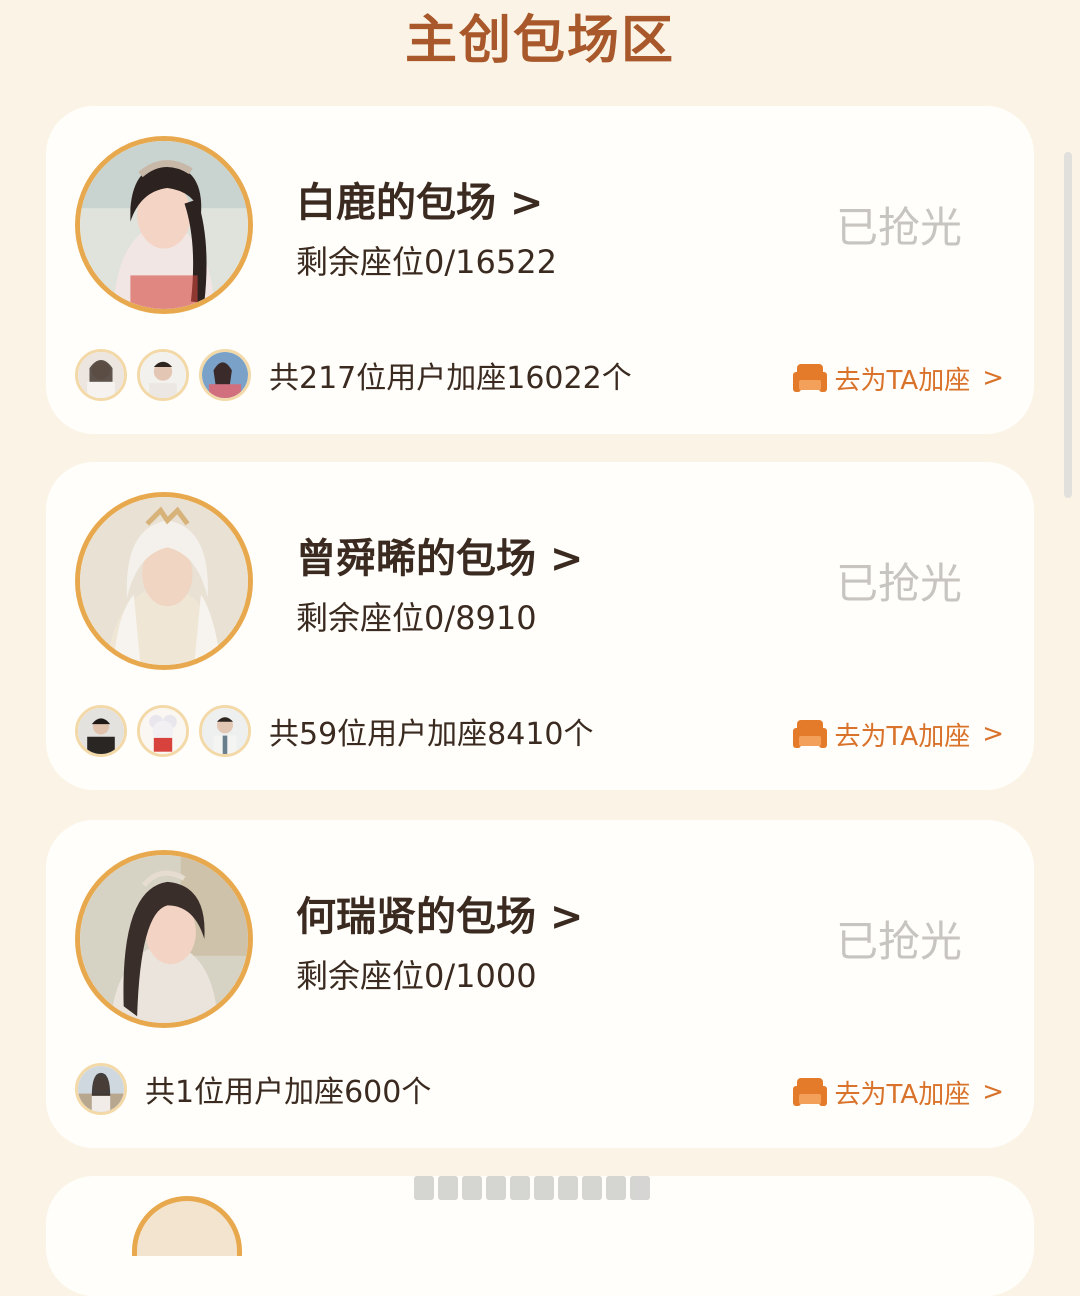  What do you see at coordinates (288, 1092) in the screenshot?
I see `supporter-count: 共1位用户加座600个` at bounding box center [288, 1092].